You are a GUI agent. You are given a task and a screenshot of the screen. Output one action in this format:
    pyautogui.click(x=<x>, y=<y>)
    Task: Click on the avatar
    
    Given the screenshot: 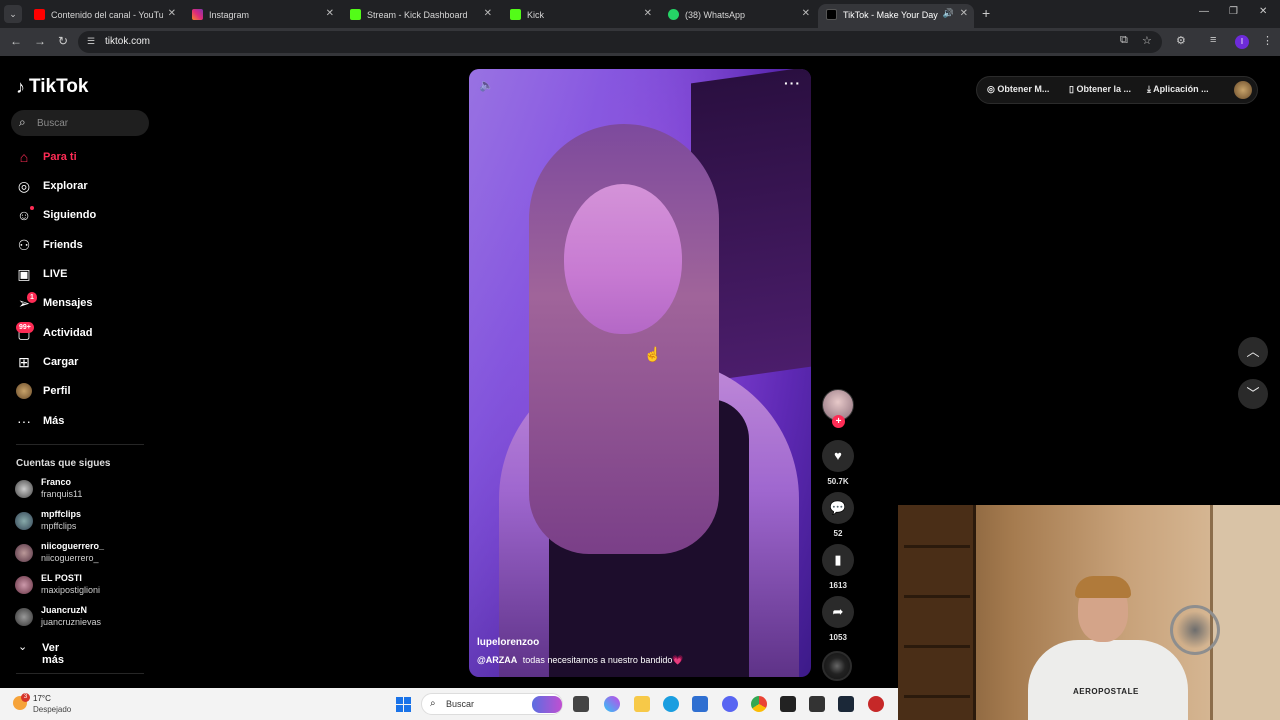 What is the action you would take?
    pyautogui.click(x=24, y=585)
    